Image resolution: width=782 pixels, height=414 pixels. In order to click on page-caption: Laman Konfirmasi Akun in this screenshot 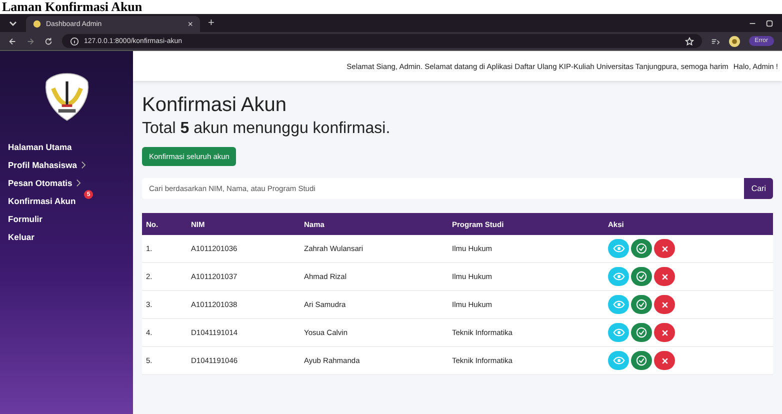, I will do `click(72, 7)`.